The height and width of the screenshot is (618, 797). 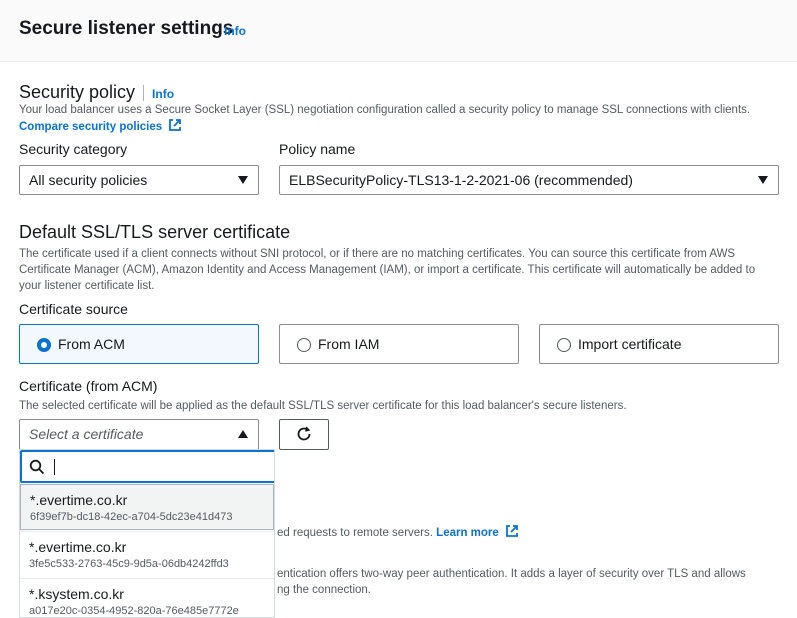 I want to click on certificate-select: Select a certificate, so click(x=139, y=434).